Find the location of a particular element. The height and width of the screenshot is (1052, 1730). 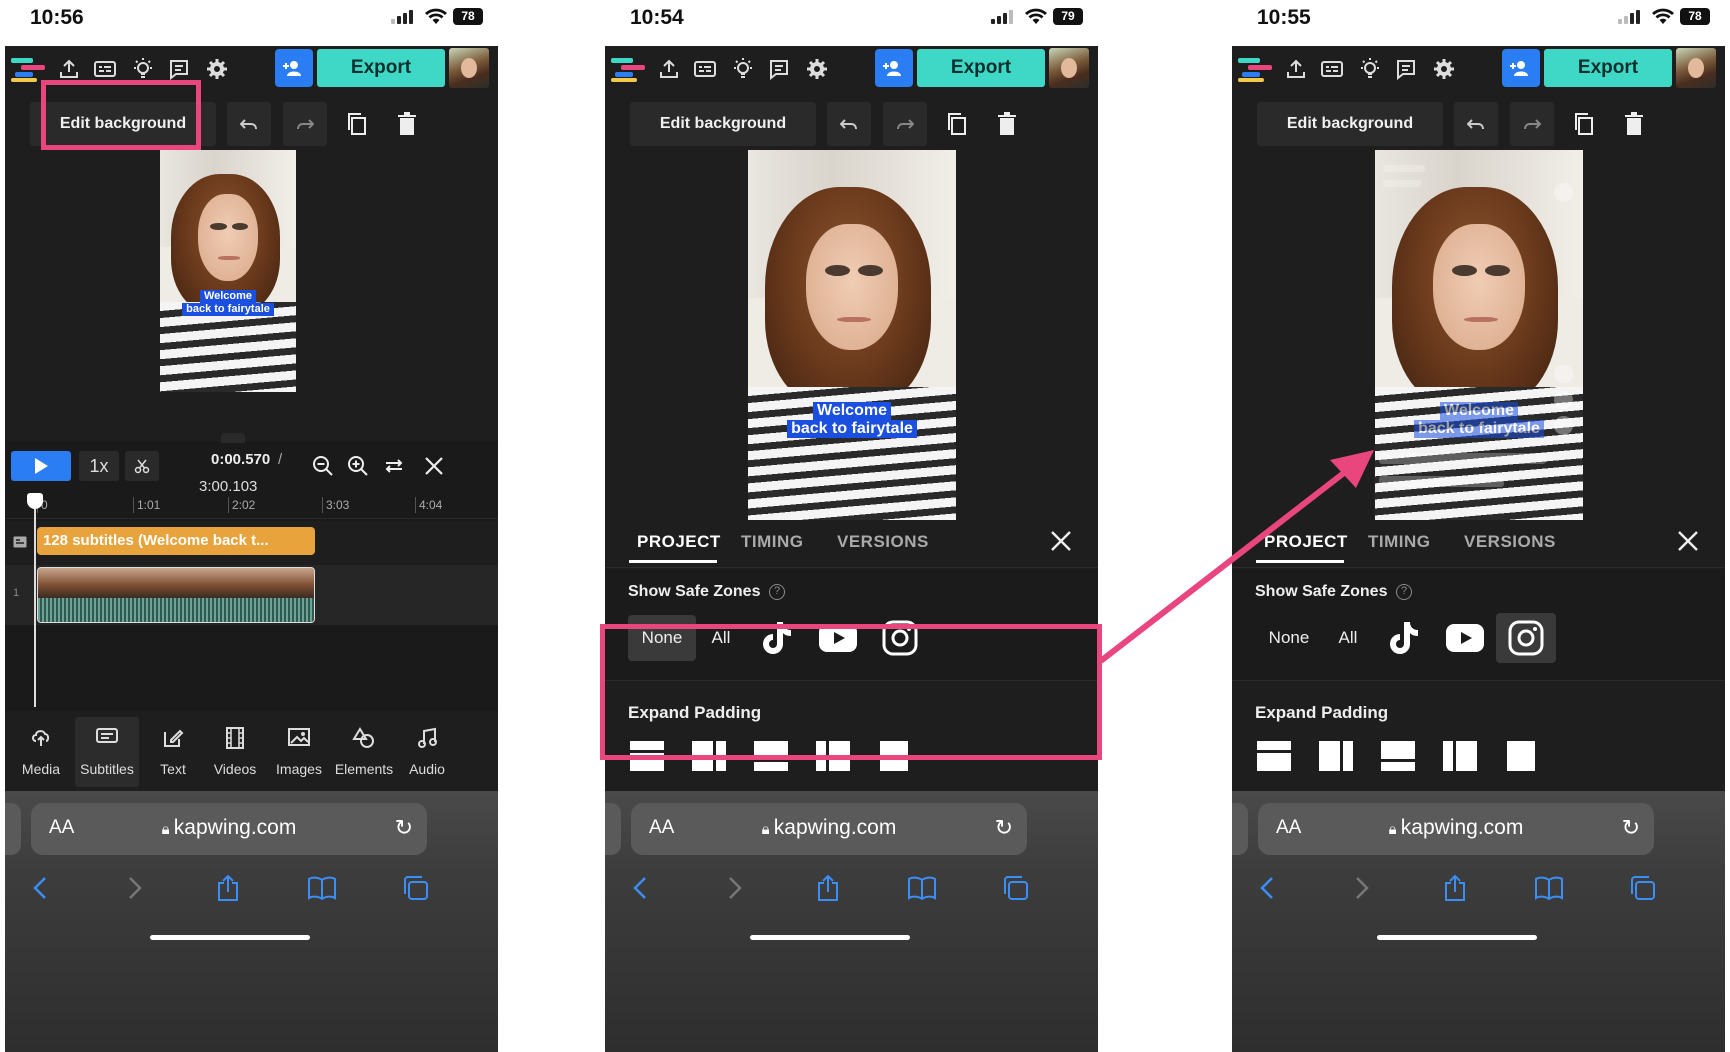

timeline-ruler: 0 1:01 2:02 3:03 4:04 is located at coordinates (251, 508).